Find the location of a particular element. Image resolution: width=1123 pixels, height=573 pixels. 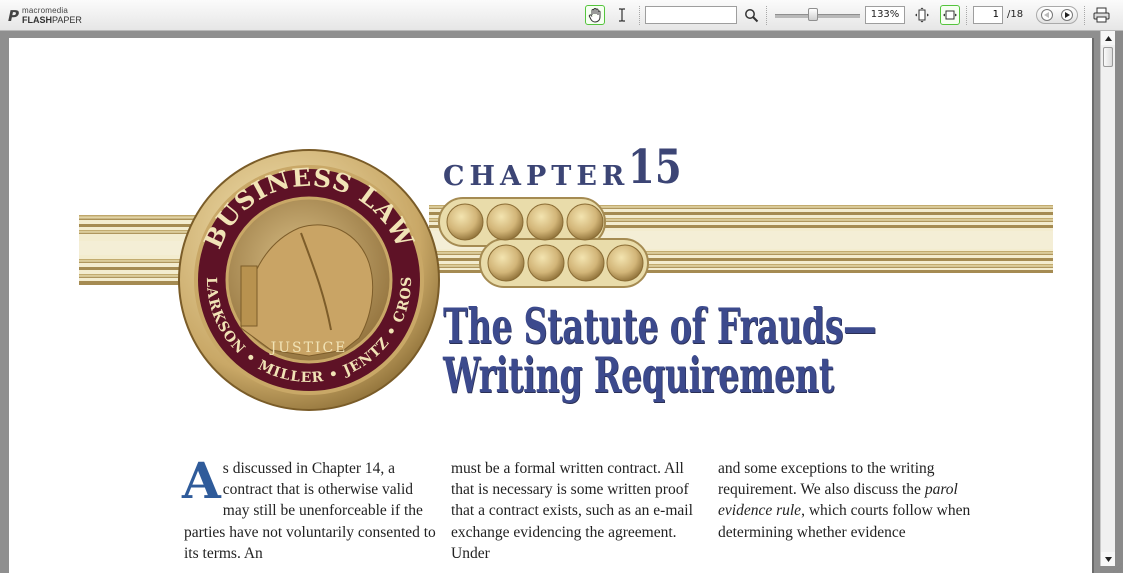

print-icon is located at coordinates (1101, 15).